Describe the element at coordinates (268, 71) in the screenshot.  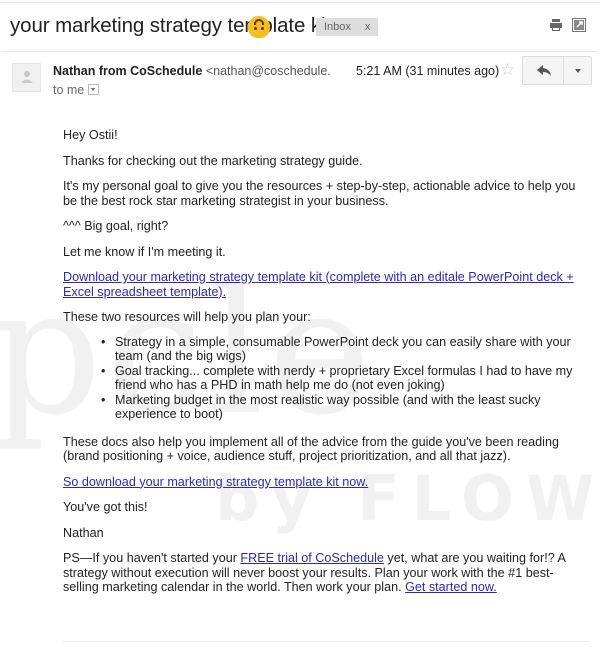
I see `sender-address: <nathan@coschedule.` at that location.